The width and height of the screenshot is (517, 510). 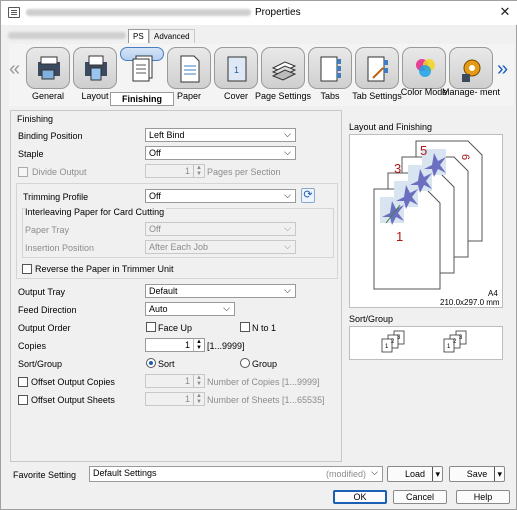 I want to click on load-dropdown-icon: ▾, so click(x=436, y=474).